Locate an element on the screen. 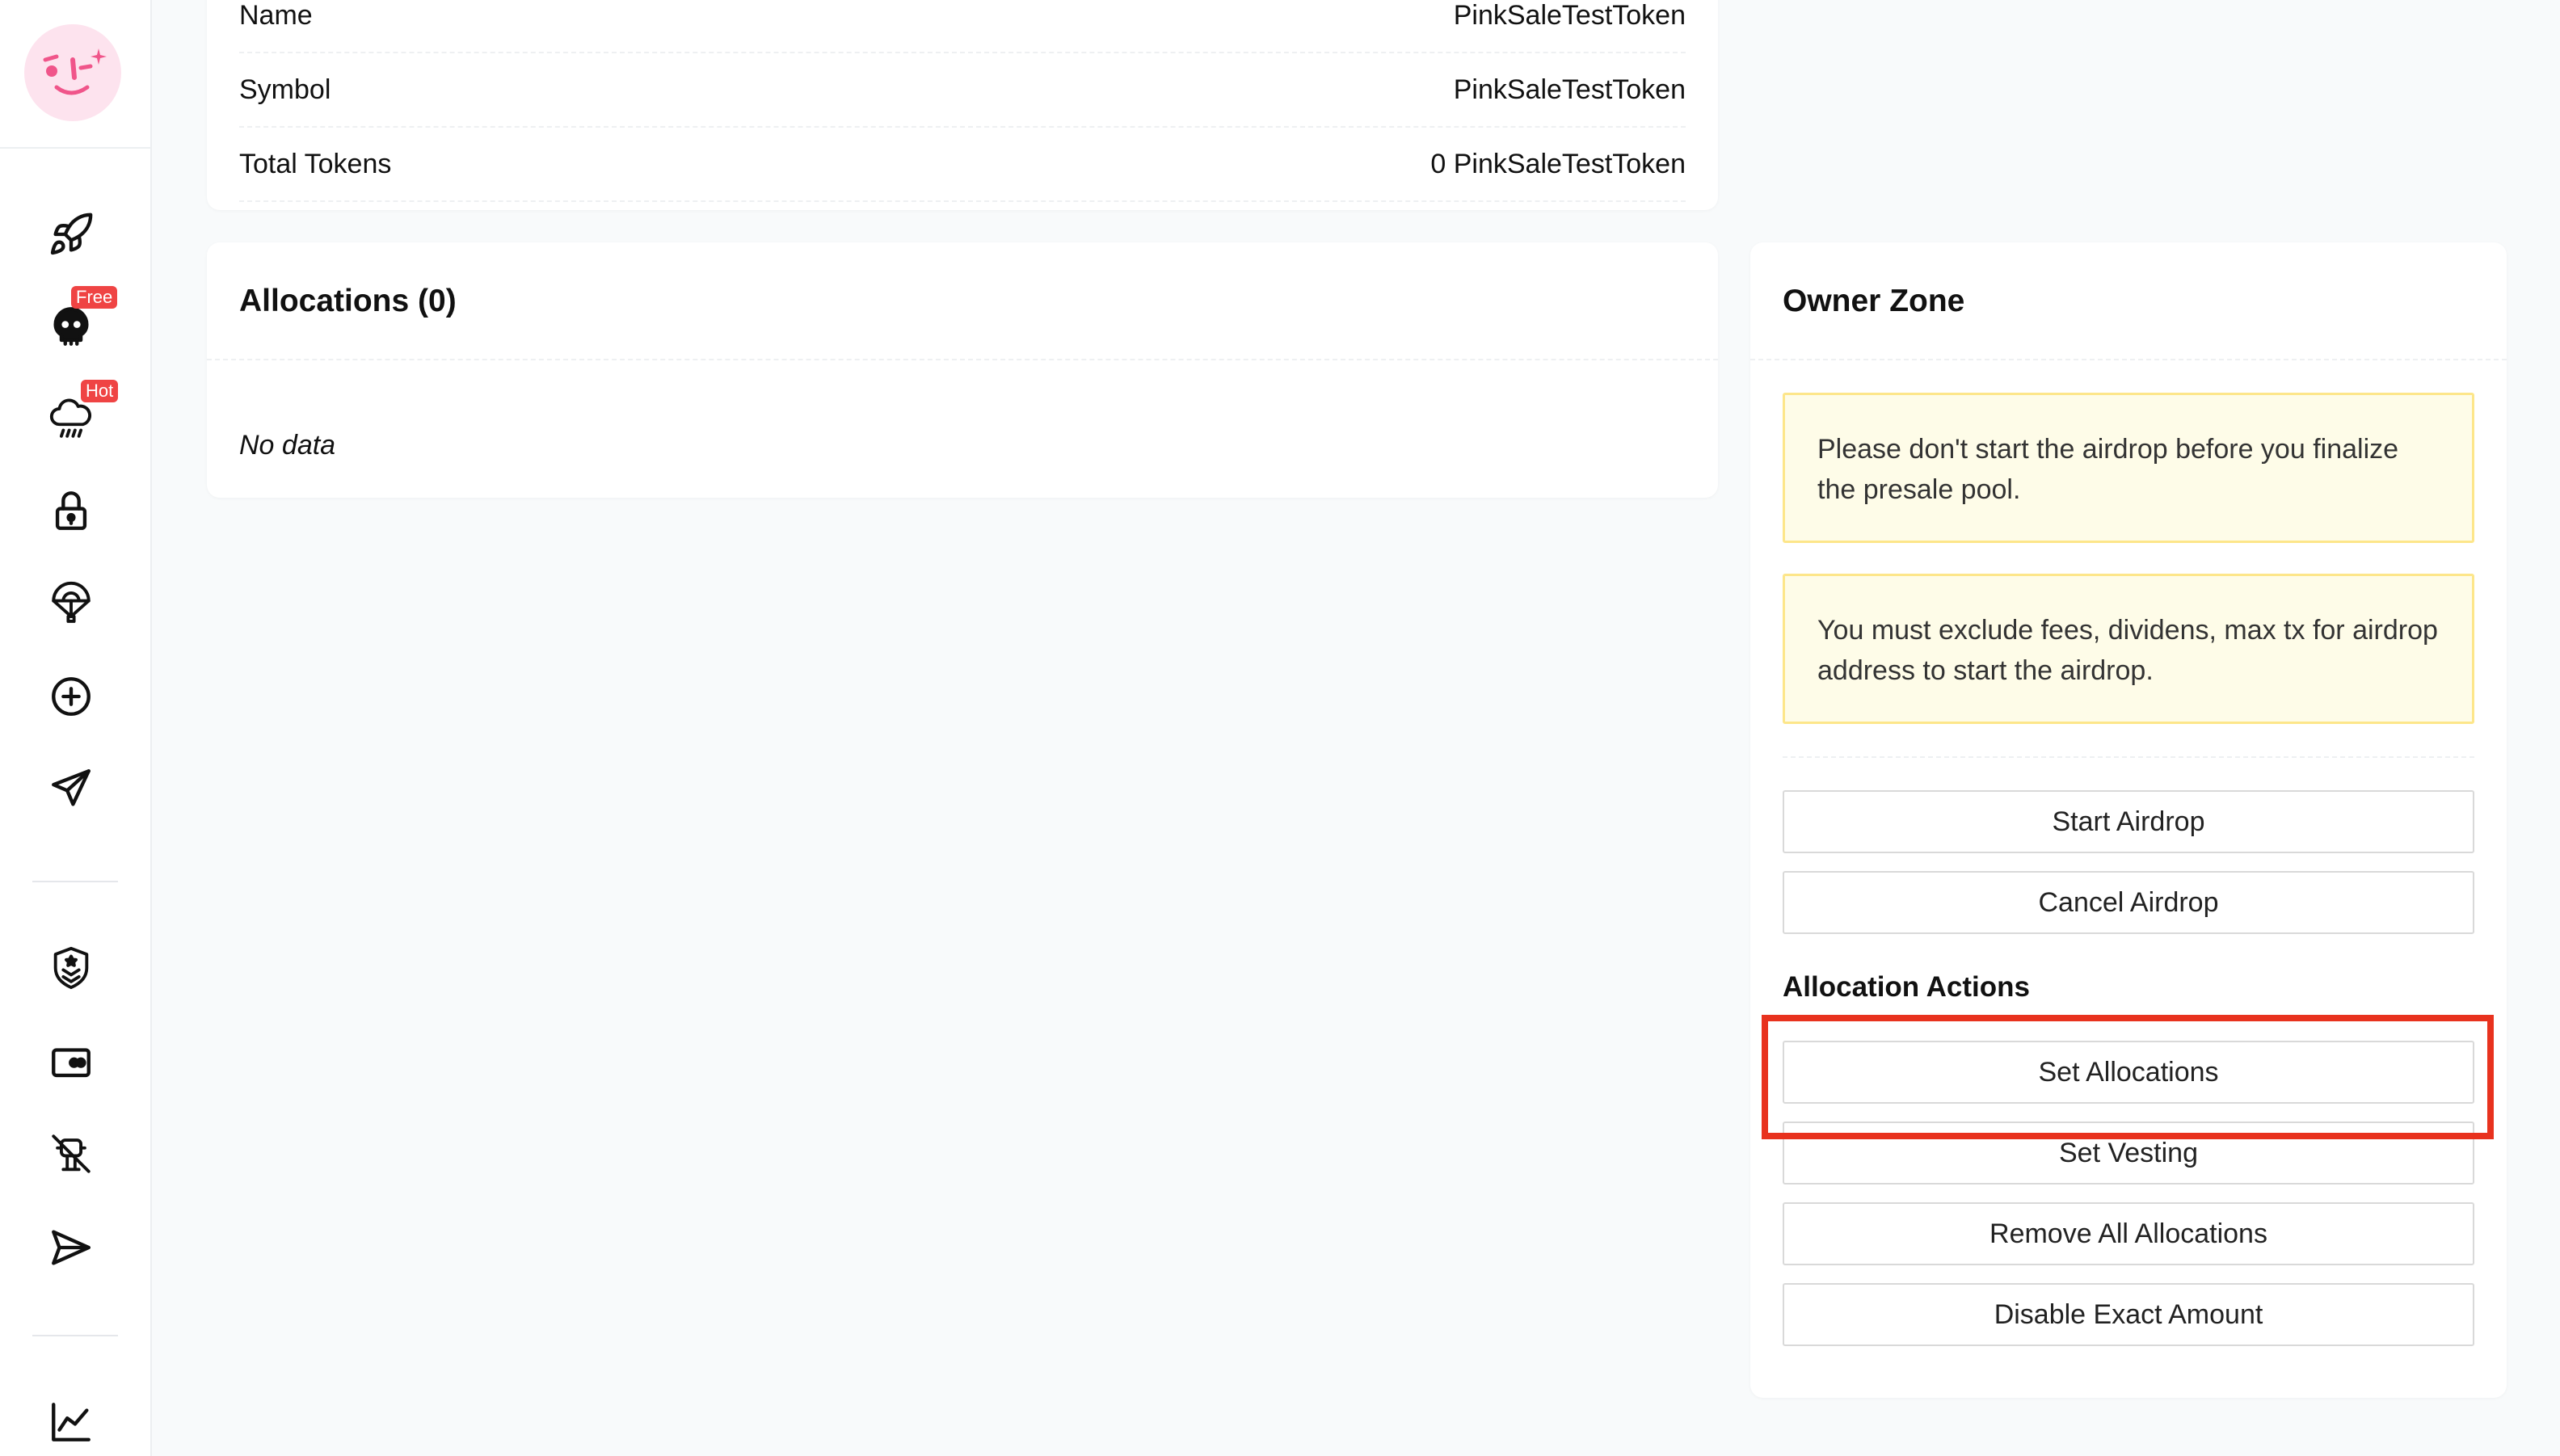  owner-zone-title: Owner Zone is located at coordinates (1874, 301).